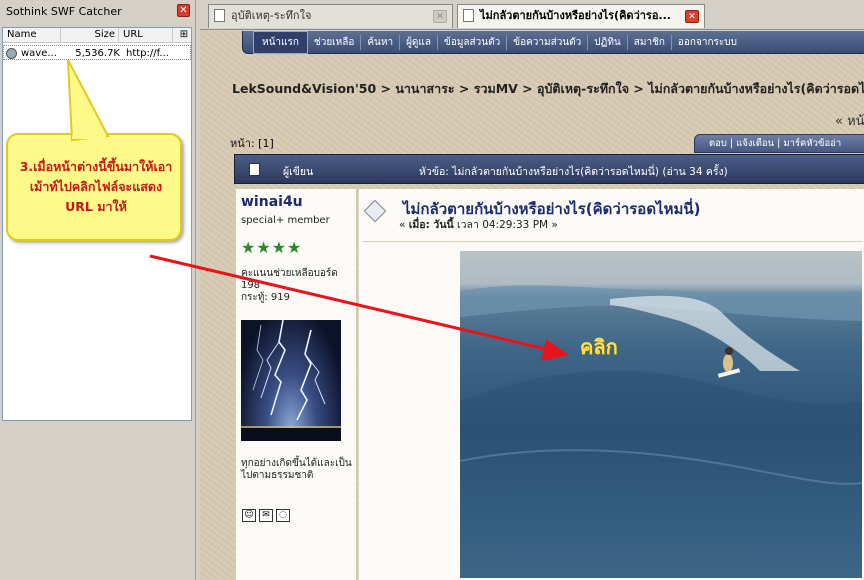 This screenshot has width=864, height=580. Describe the element at coordinates (272, 202) in the screenshot. I see `poster-name: winai4u` at that location.